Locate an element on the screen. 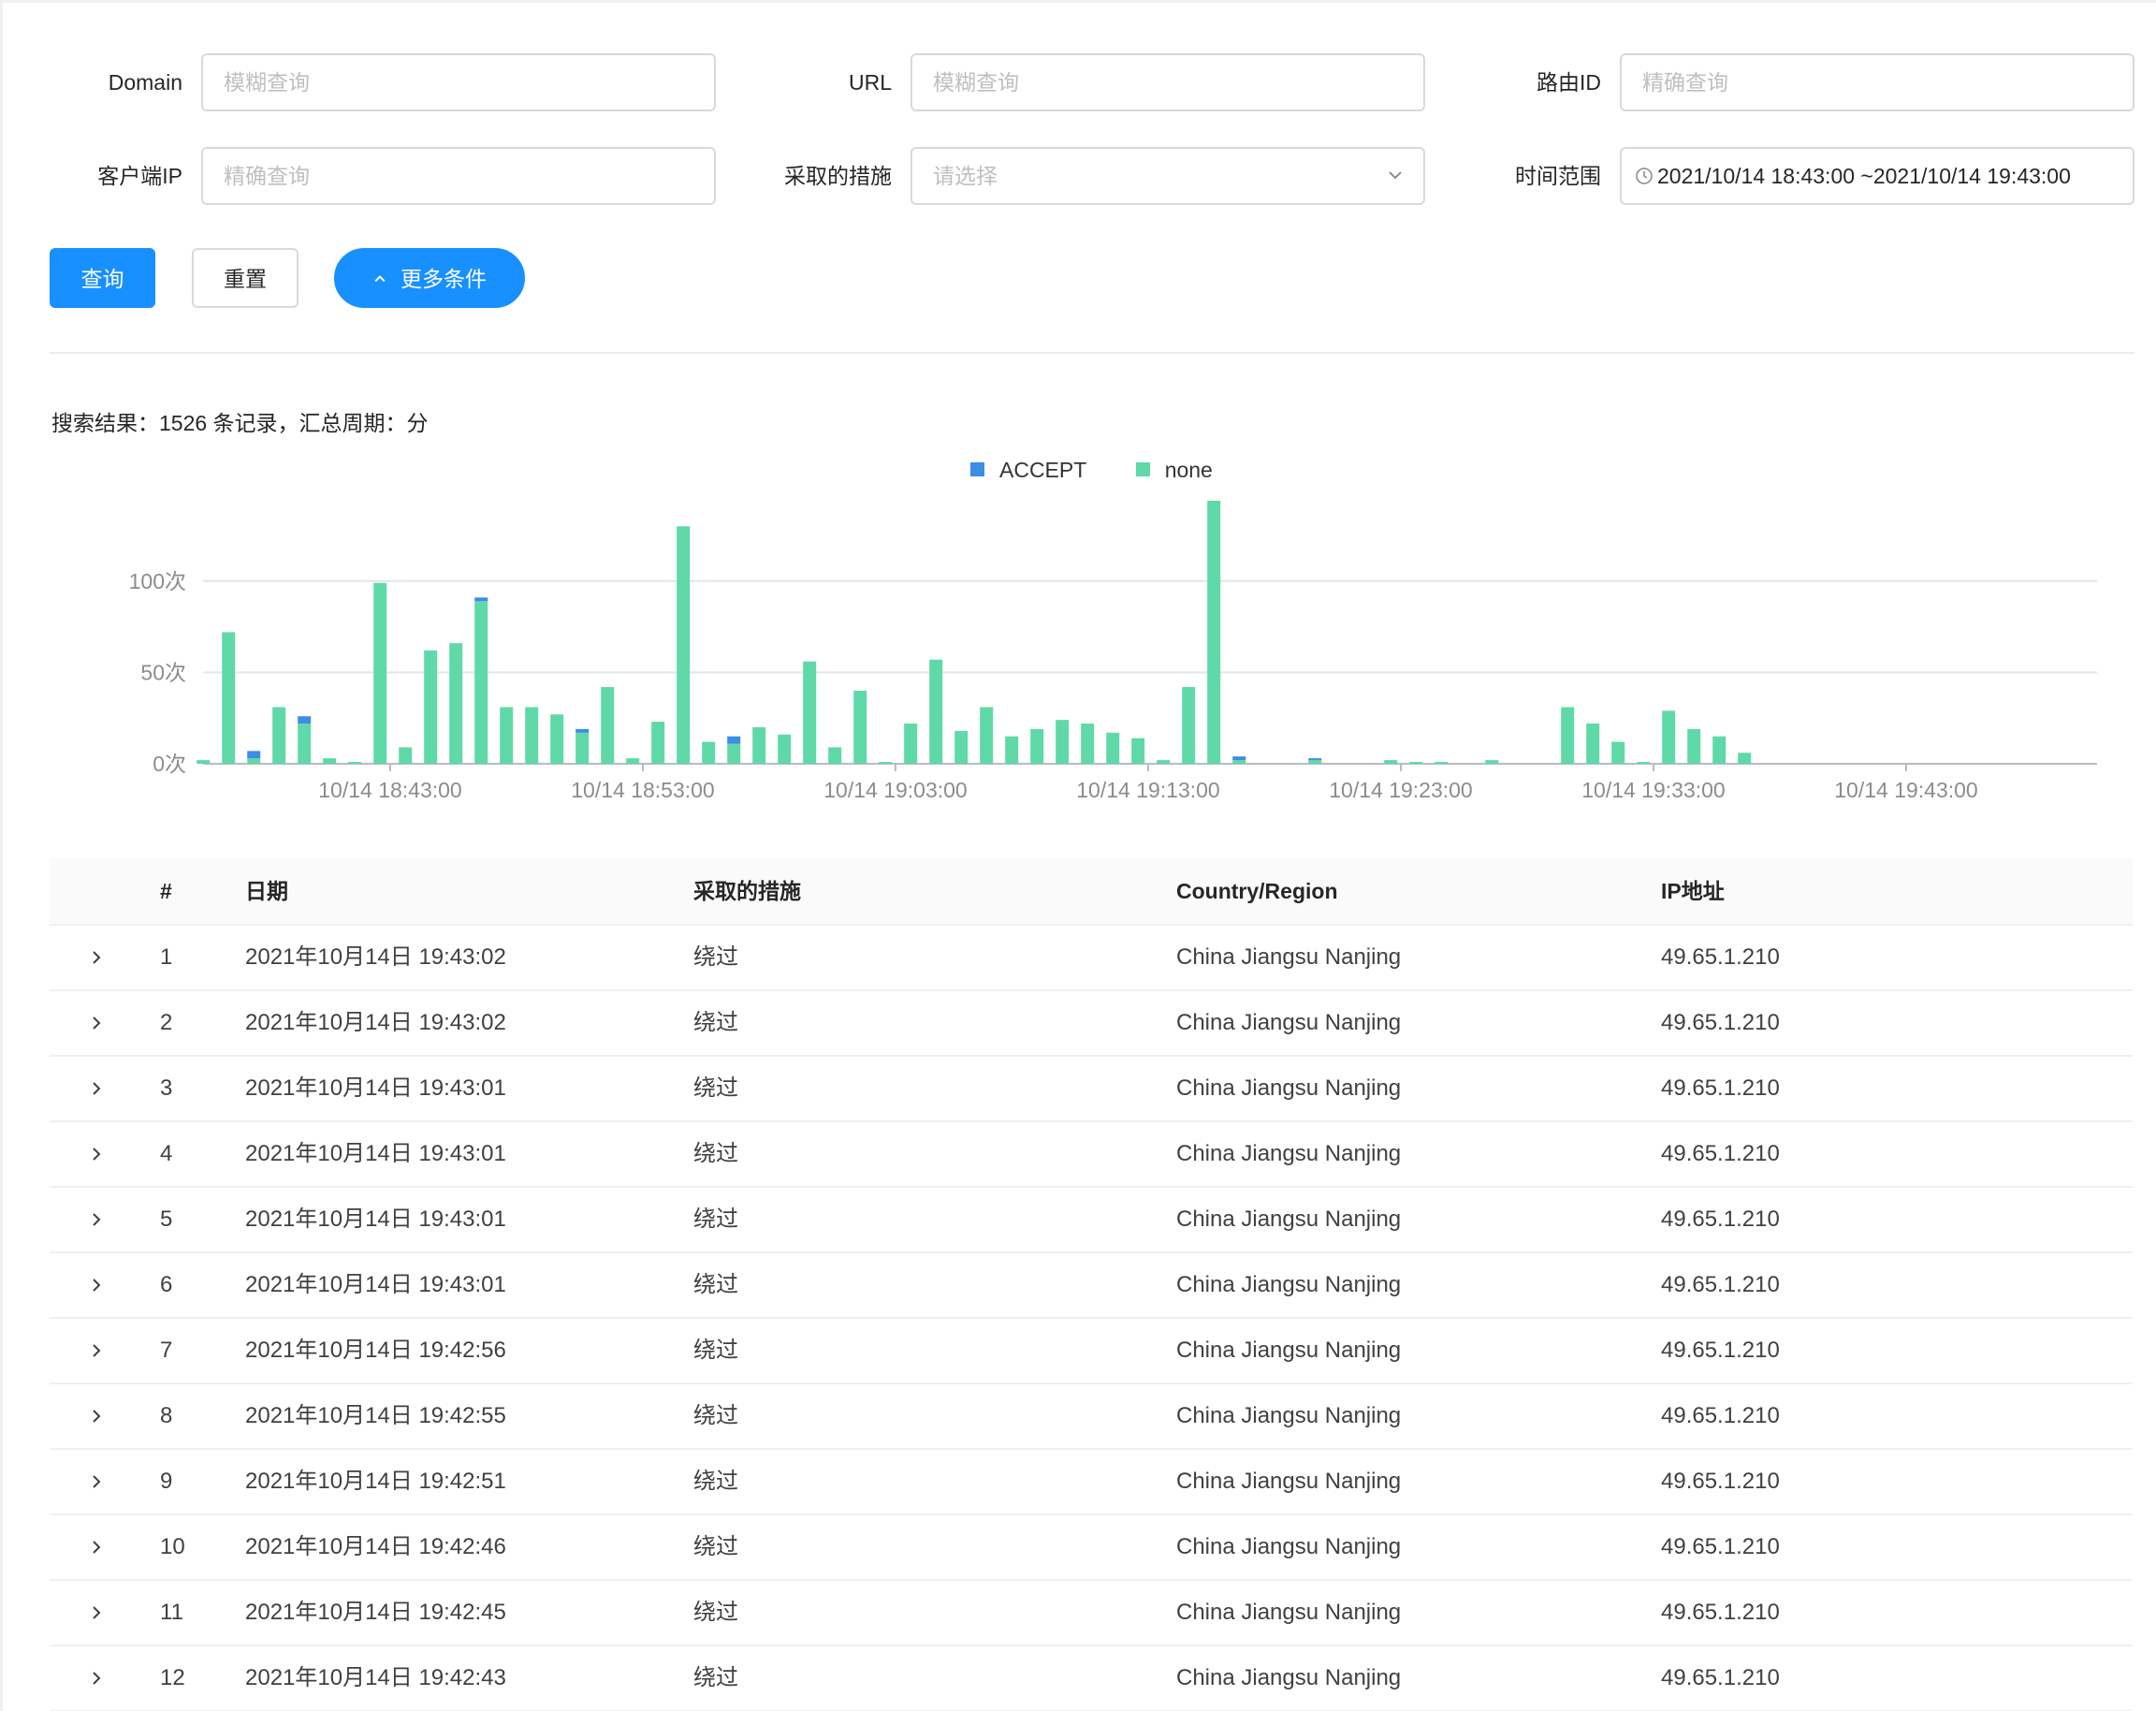 The width and height of the screenshot is (2156, 1711). reset-button: 重置 is located at coordinates (245, 278).